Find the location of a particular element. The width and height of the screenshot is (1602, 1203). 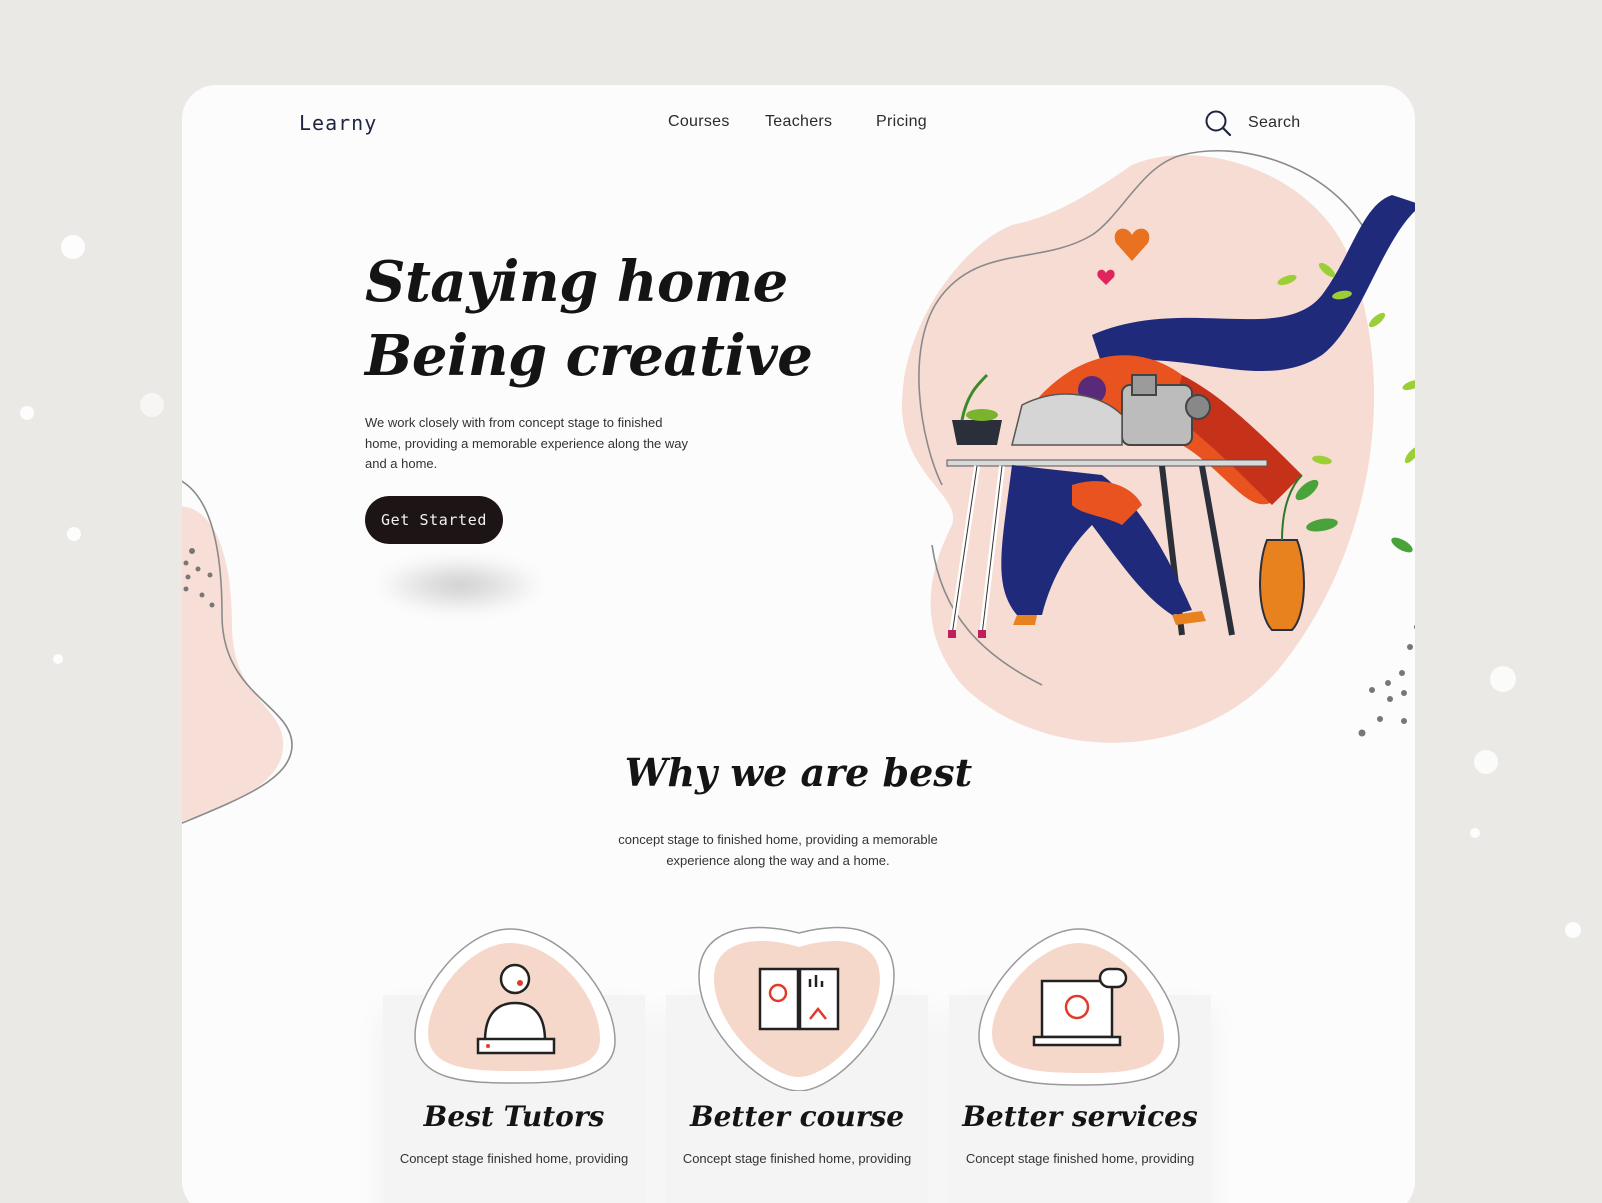

tutor-icon is located at coordinates (515, 1006).